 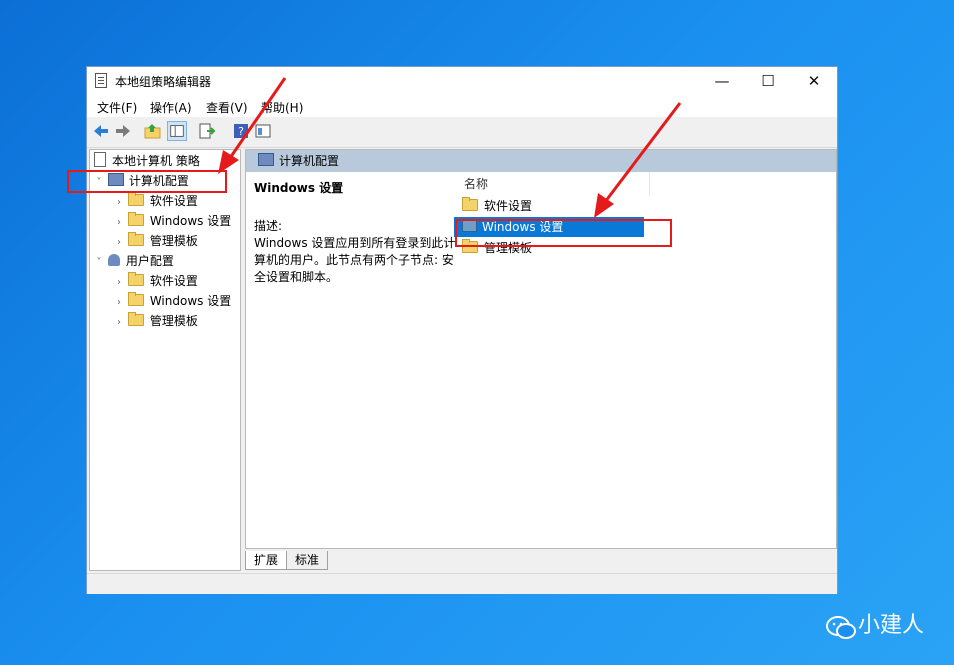 I want to click on tree-user-software: › 软件设置, so click(x=162, y=281).